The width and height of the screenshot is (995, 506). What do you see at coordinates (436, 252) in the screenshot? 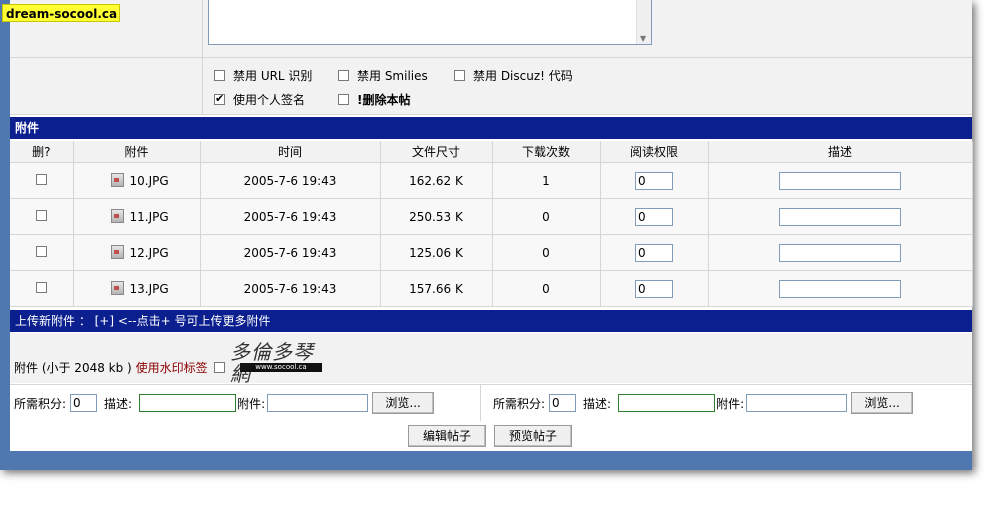
I see `attachment-size: 125.06 K` at bounding box center [436, 252].